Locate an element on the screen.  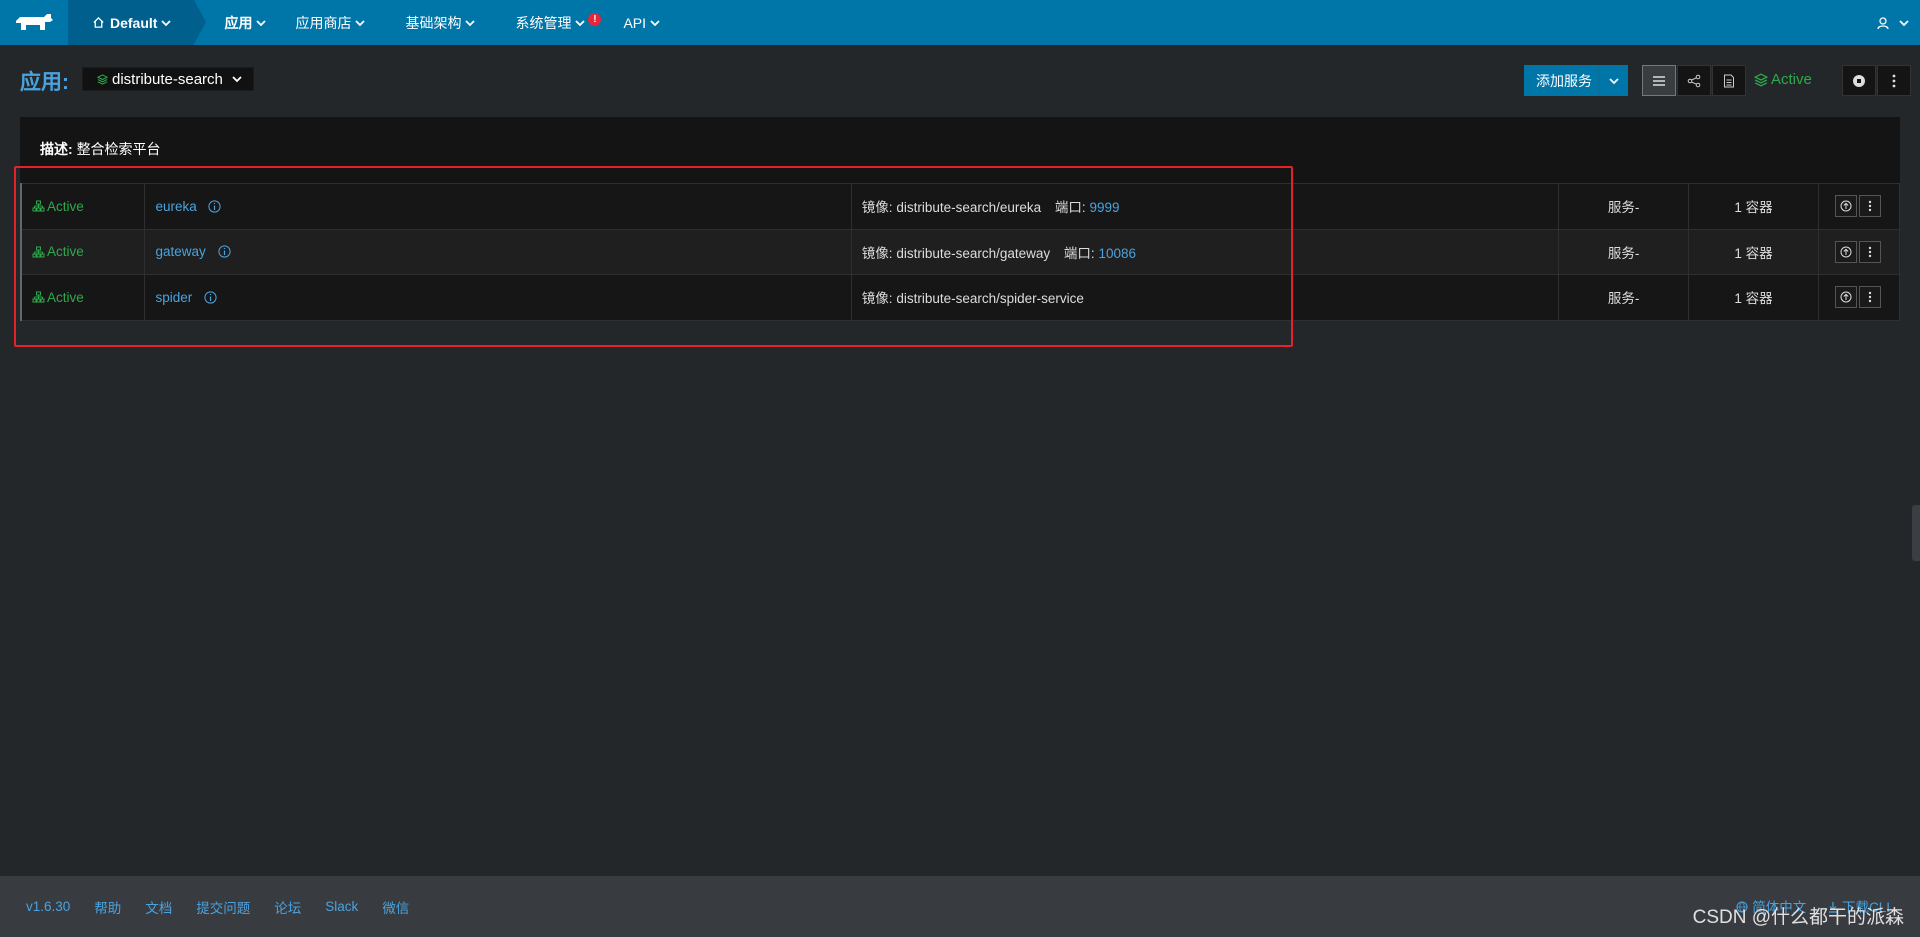
list-icon is located at coordinates (1659, 80).